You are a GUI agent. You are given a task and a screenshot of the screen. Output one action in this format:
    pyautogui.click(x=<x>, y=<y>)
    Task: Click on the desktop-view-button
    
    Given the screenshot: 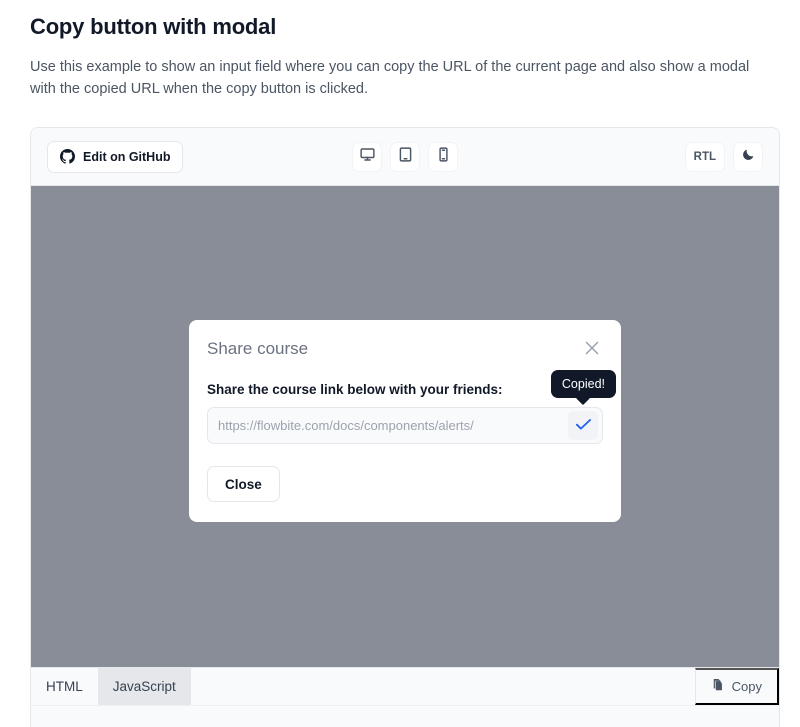 What is the action you would take?
    pyautogui.click(x=367, y=156)
    